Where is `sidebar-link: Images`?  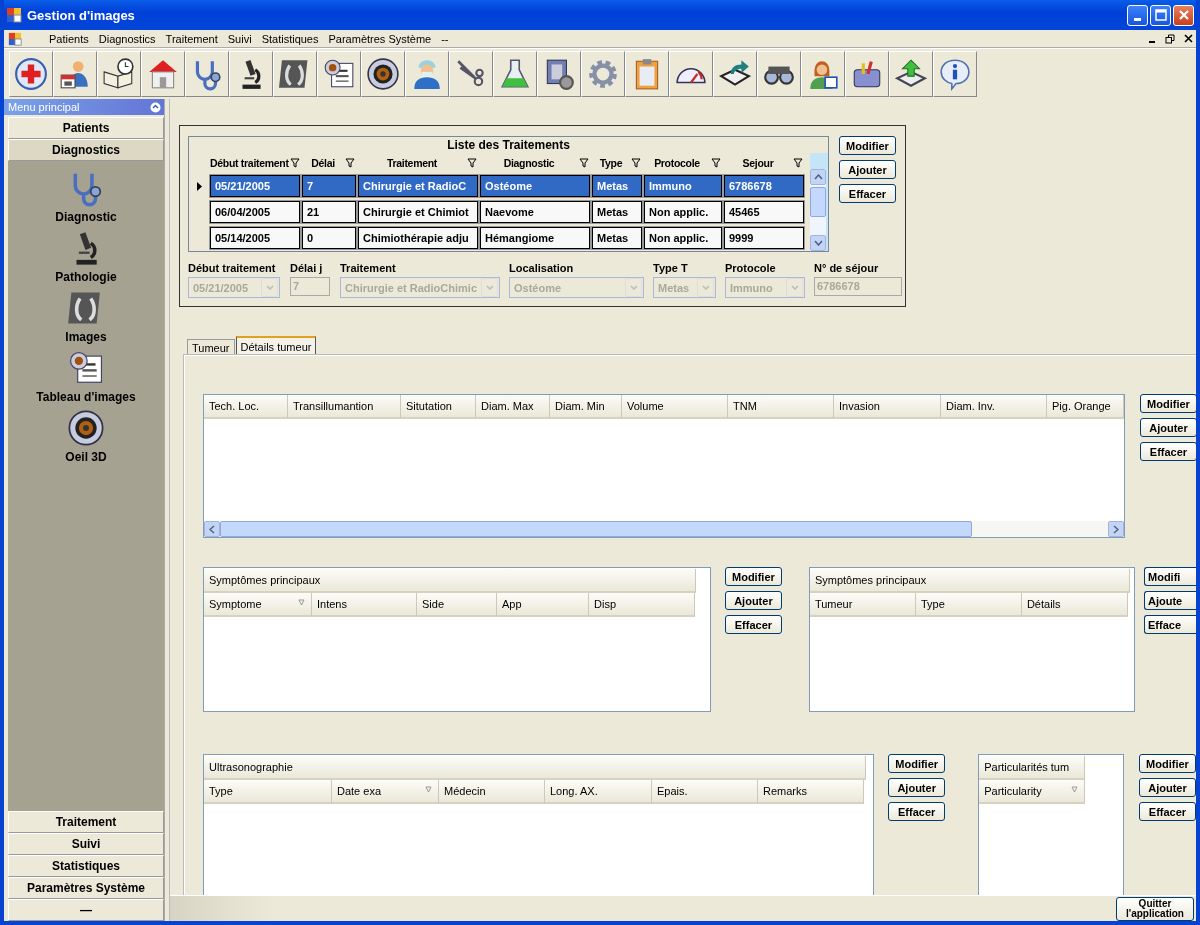
sidebar-link: Images is located at coordinates (86, 337).